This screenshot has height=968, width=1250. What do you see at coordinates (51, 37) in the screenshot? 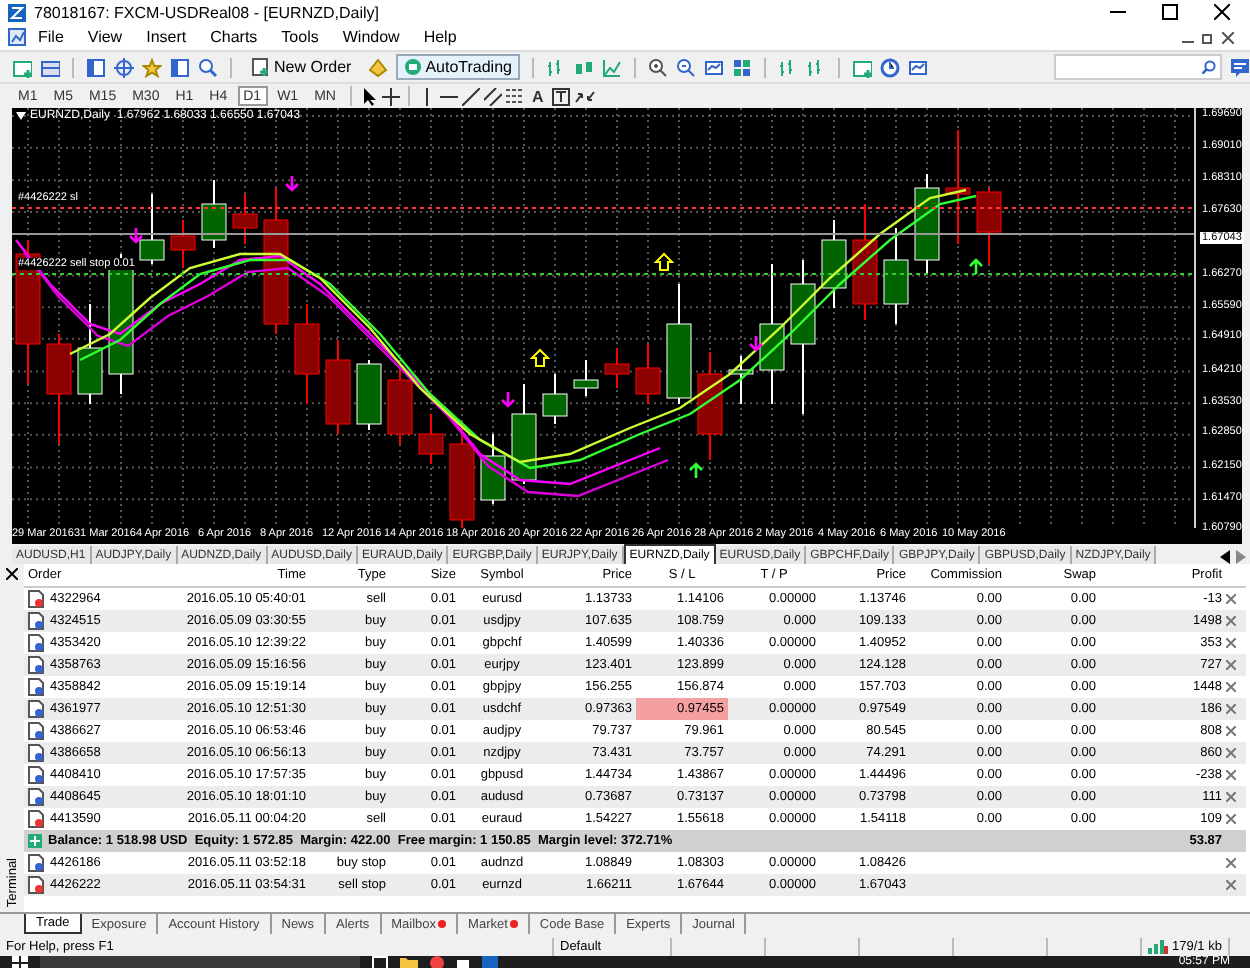
I see `menu-item: File` at bounding box center [51, 37].